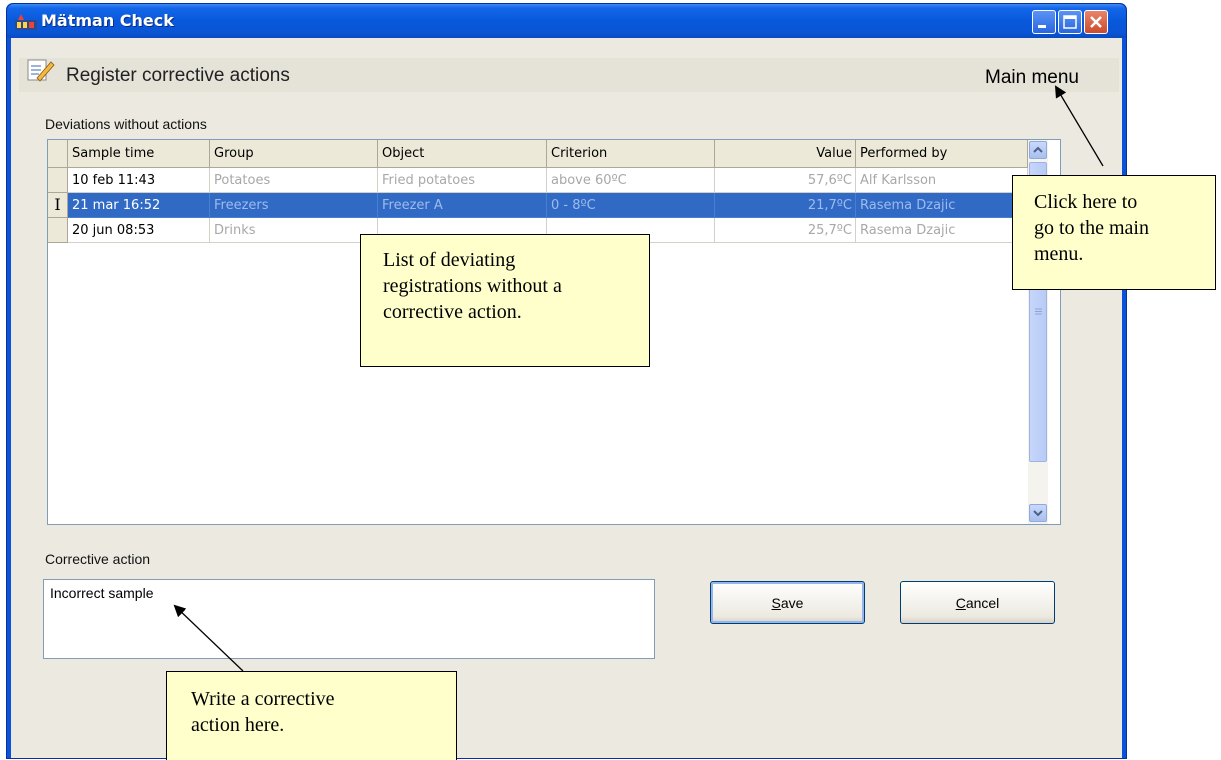 The image size is (1221, 760). Describe the element at coordinates (785, 230) in the screenshot. I see `cell-value: 25,7ºC` at that location.